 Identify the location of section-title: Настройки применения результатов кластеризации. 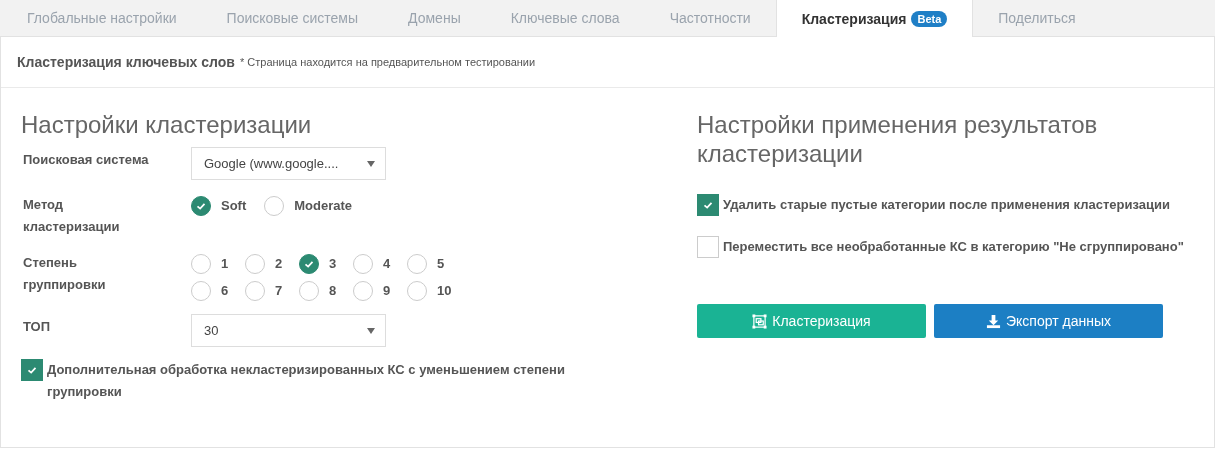
(898, 139).